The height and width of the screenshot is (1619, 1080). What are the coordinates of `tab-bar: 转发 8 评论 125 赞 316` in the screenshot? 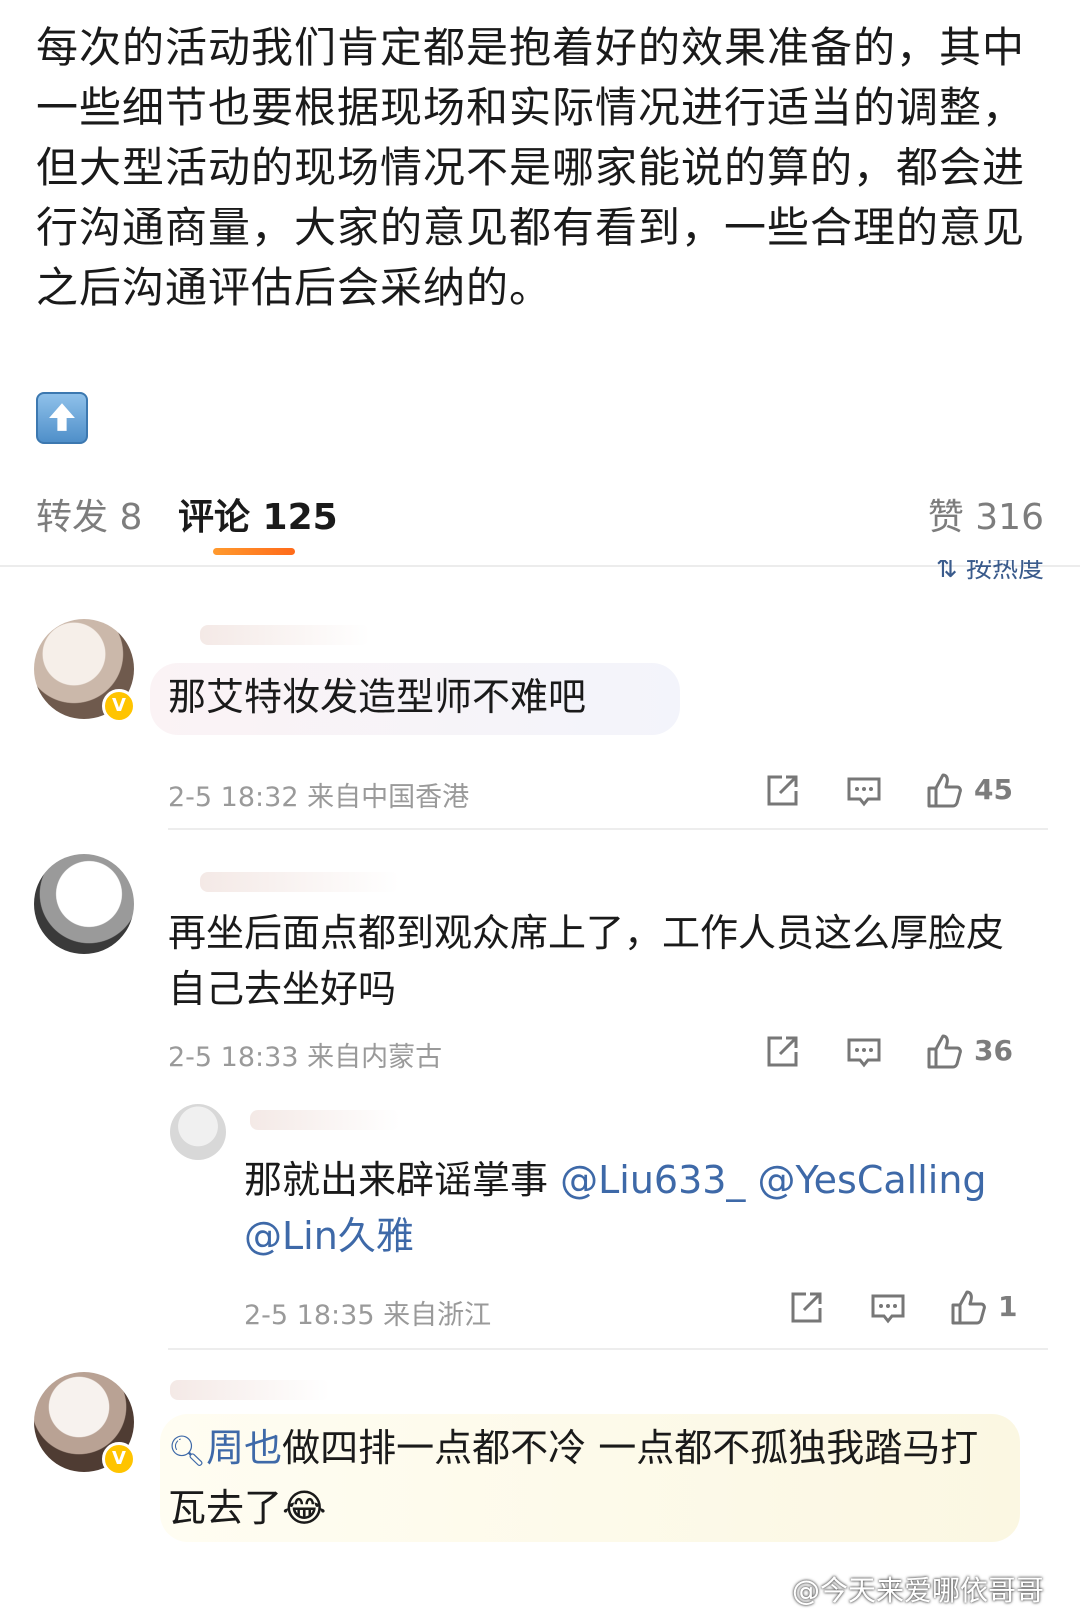 It's located at (540, 518).